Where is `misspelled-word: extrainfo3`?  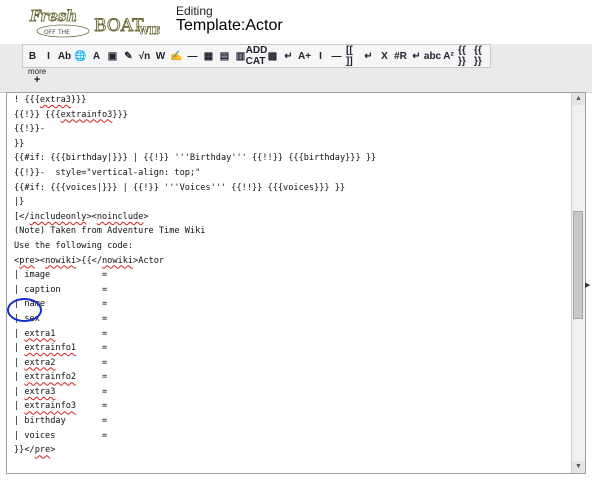
misspelled-word: extrainfo3 is located at coordinates (86, 114).